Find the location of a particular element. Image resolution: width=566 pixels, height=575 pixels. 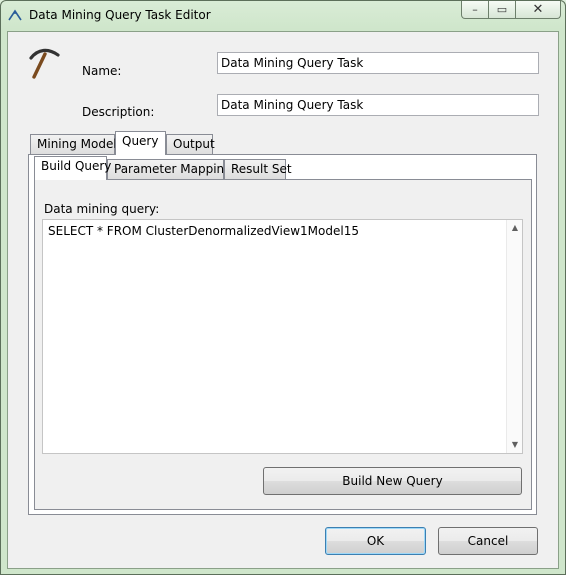

maximize-button: ▭ is located at coordinates (502, 10).